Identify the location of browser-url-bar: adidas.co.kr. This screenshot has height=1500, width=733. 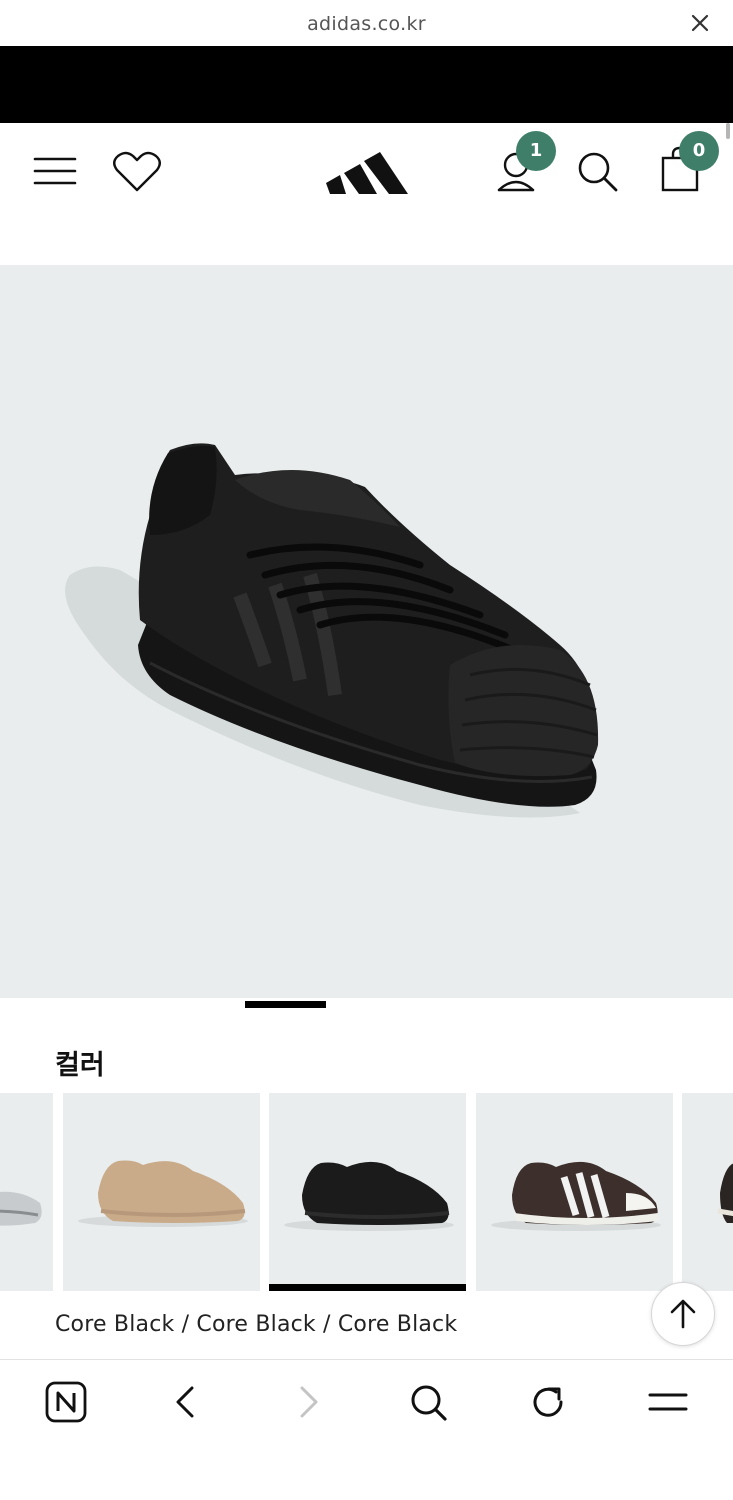
(366, 23).